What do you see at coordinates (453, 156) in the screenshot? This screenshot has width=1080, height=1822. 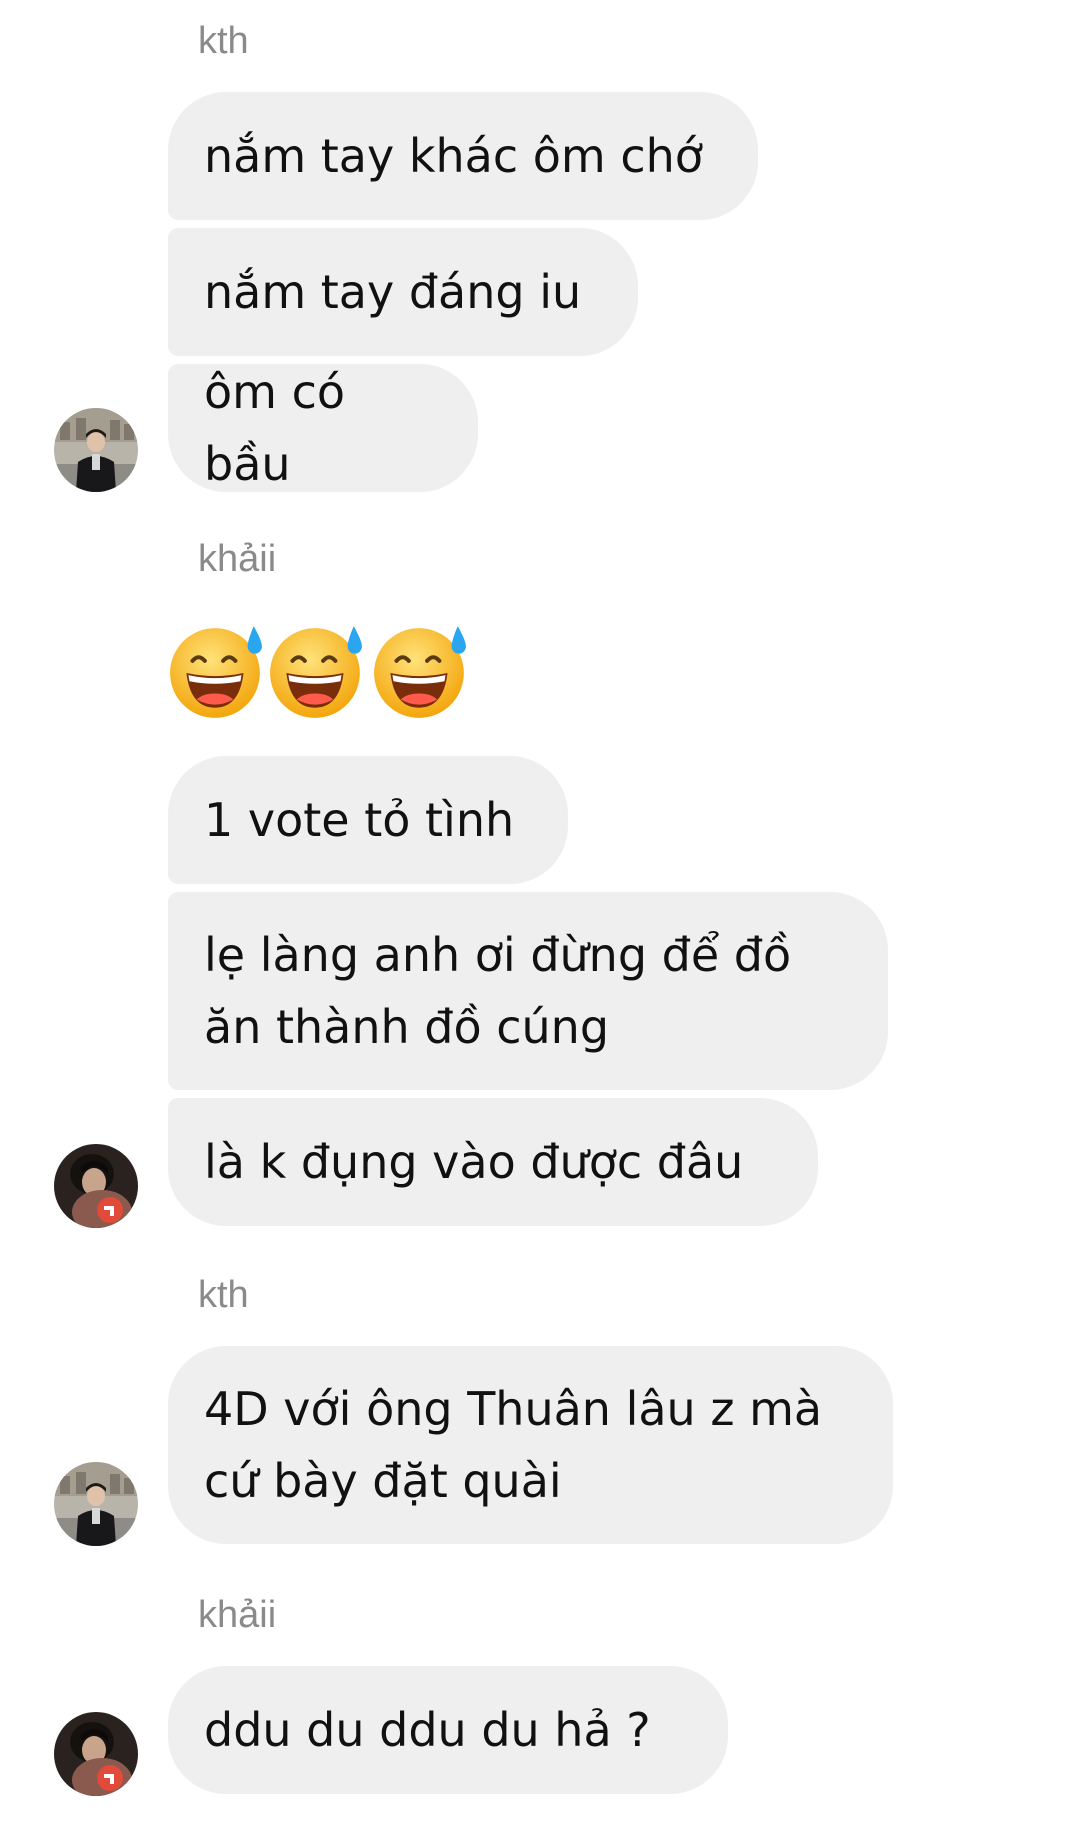 I see `message-text: nắm tay khác ôm chớ` at bounding box center [453, 156].